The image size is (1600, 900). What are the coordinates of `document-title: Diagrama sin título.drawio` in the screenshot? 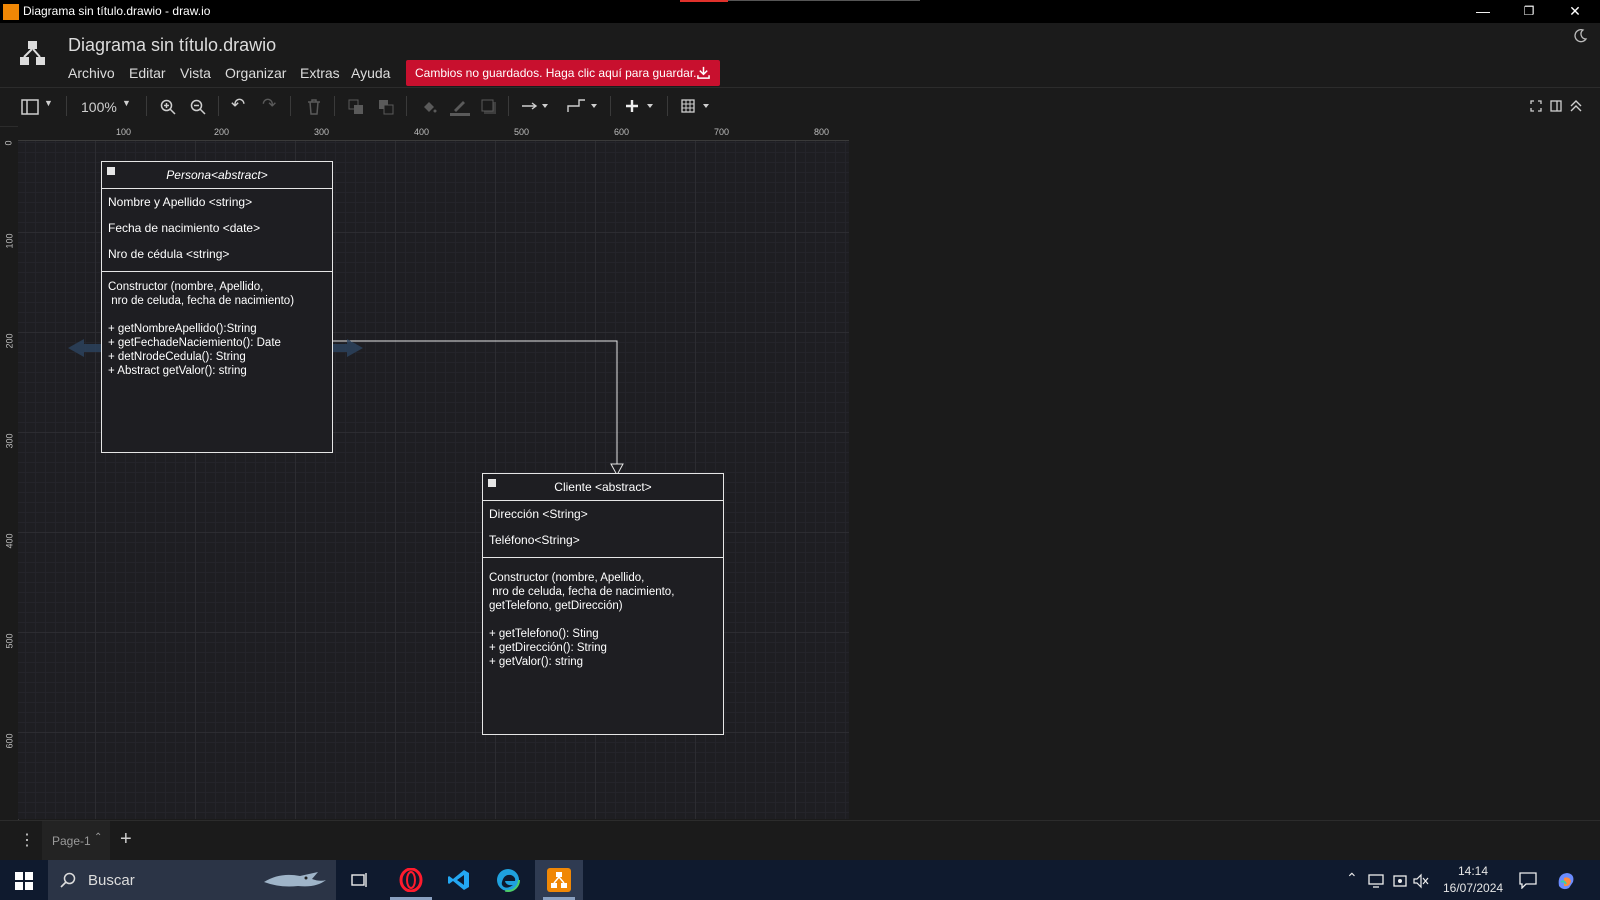 It's located at (172, 45).